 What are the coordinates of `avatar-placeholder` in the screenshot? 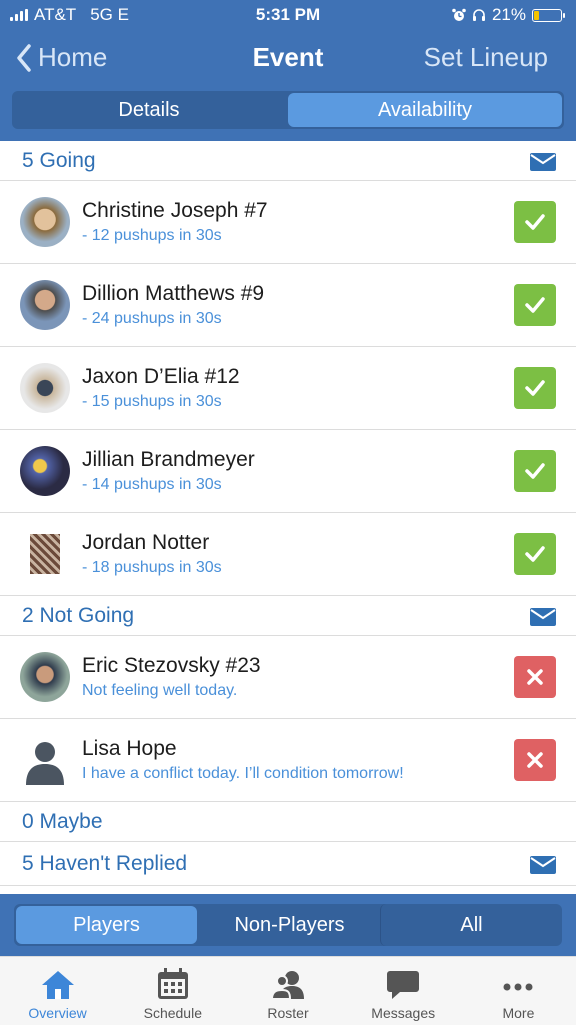 It's located at (45, 760).